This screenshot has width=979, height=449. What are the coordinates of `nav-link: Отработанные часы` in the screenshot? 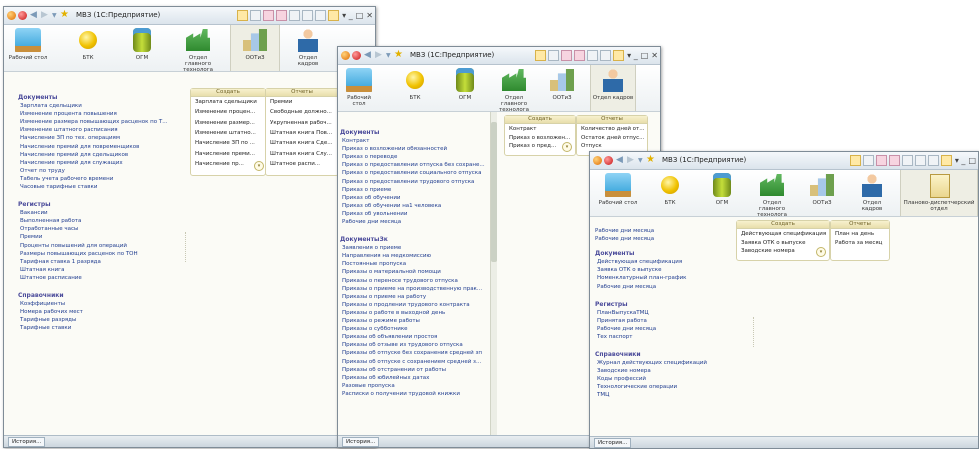 It's located at (100, 229).